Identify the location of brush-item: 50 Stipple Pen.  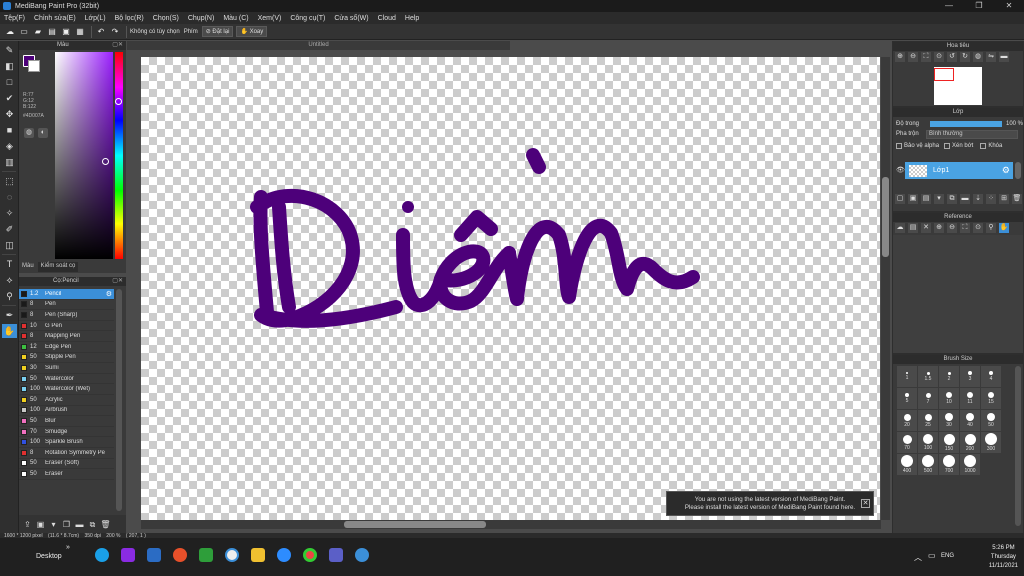
(66, 358).